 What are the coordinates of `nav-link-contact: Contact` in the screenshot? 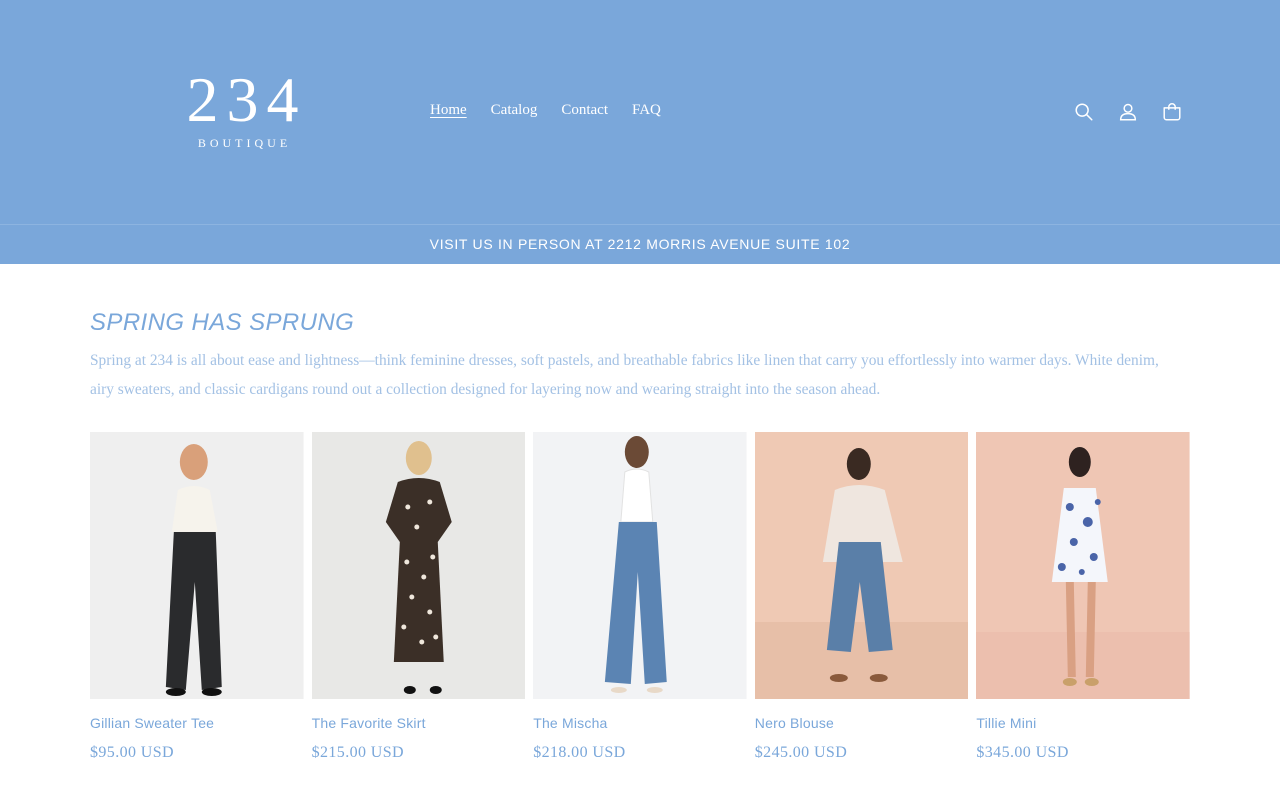 It's located at (584, 110).